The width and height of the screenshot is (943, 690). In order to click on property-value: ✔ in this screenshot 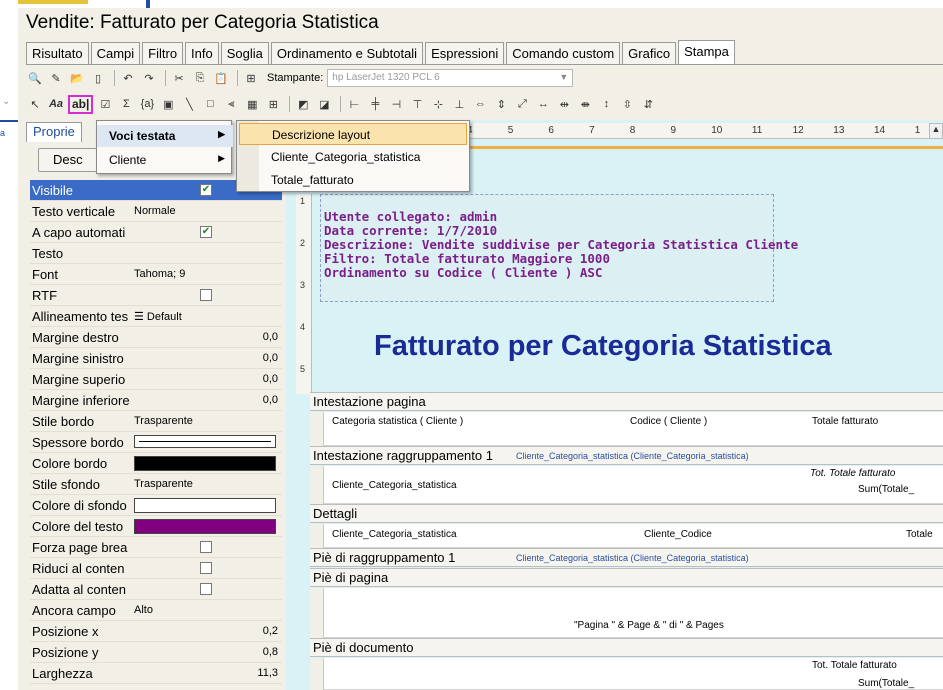, I will do `click(206, 232)`.